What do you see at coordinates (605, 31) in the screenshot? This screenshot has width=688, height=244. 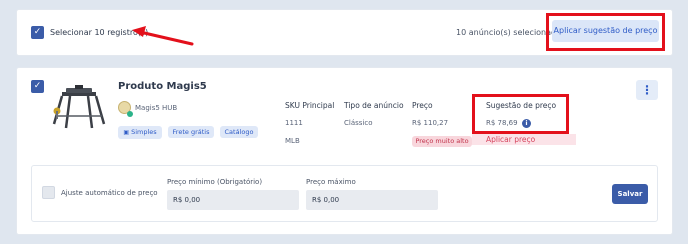 I see `apply-suggestion-button: Aplicar sugestão de preço` at bounding box center [605, 31].